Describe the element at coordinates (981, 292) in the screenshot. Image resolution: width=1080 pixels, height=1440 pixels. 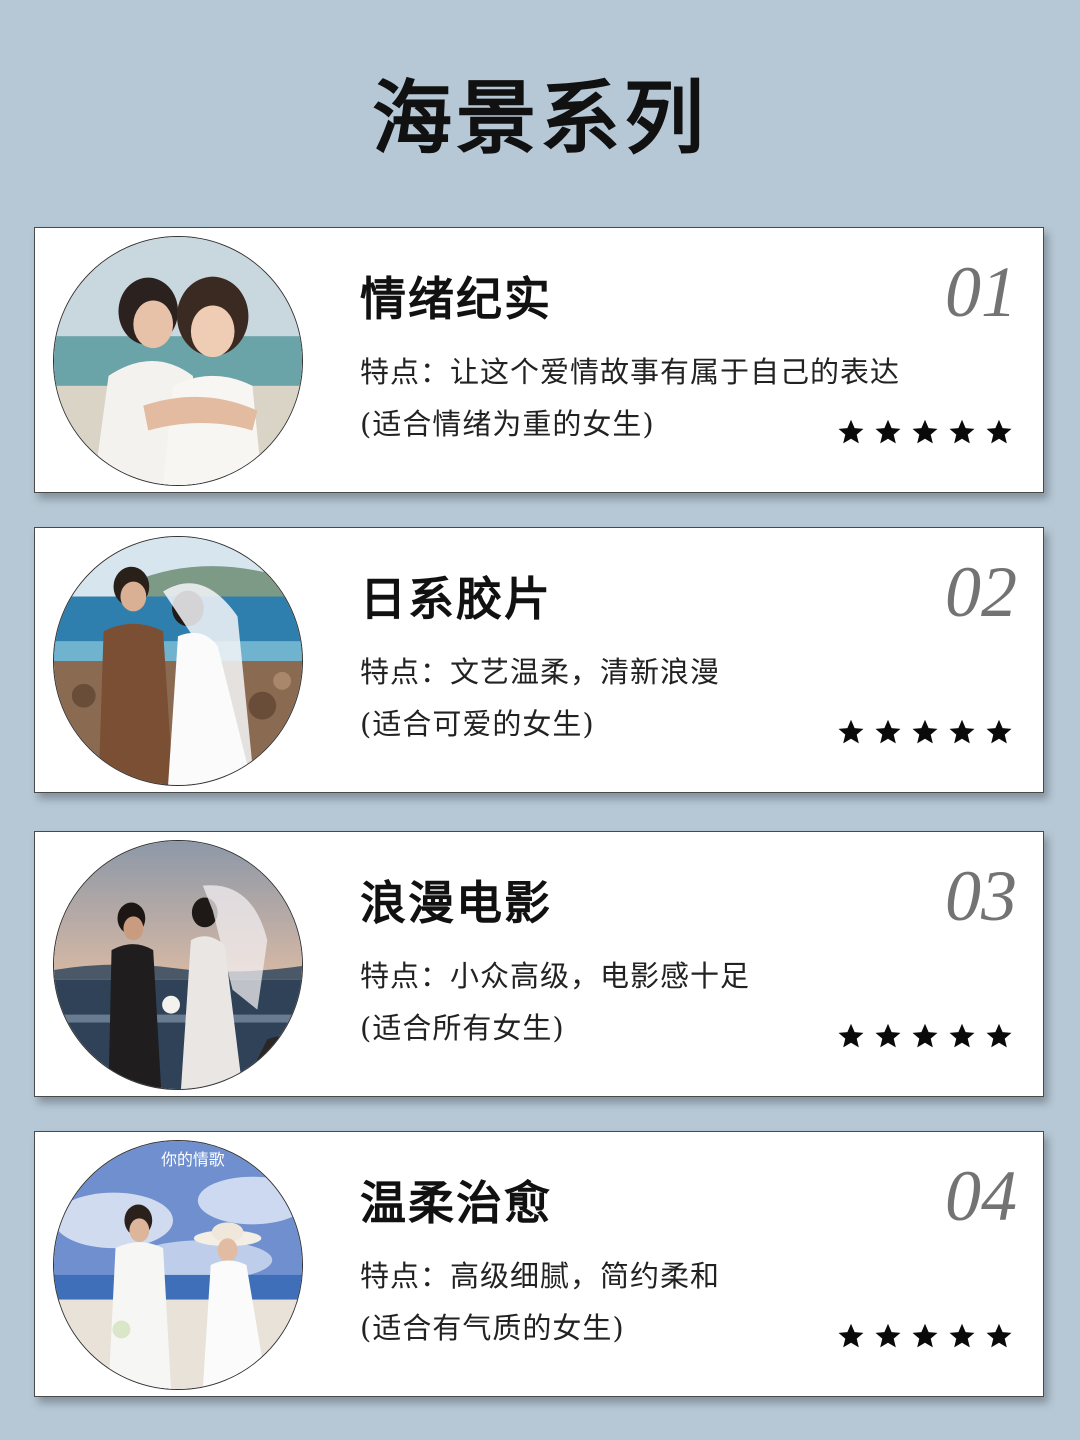
I see `style-number: 01` at that location.